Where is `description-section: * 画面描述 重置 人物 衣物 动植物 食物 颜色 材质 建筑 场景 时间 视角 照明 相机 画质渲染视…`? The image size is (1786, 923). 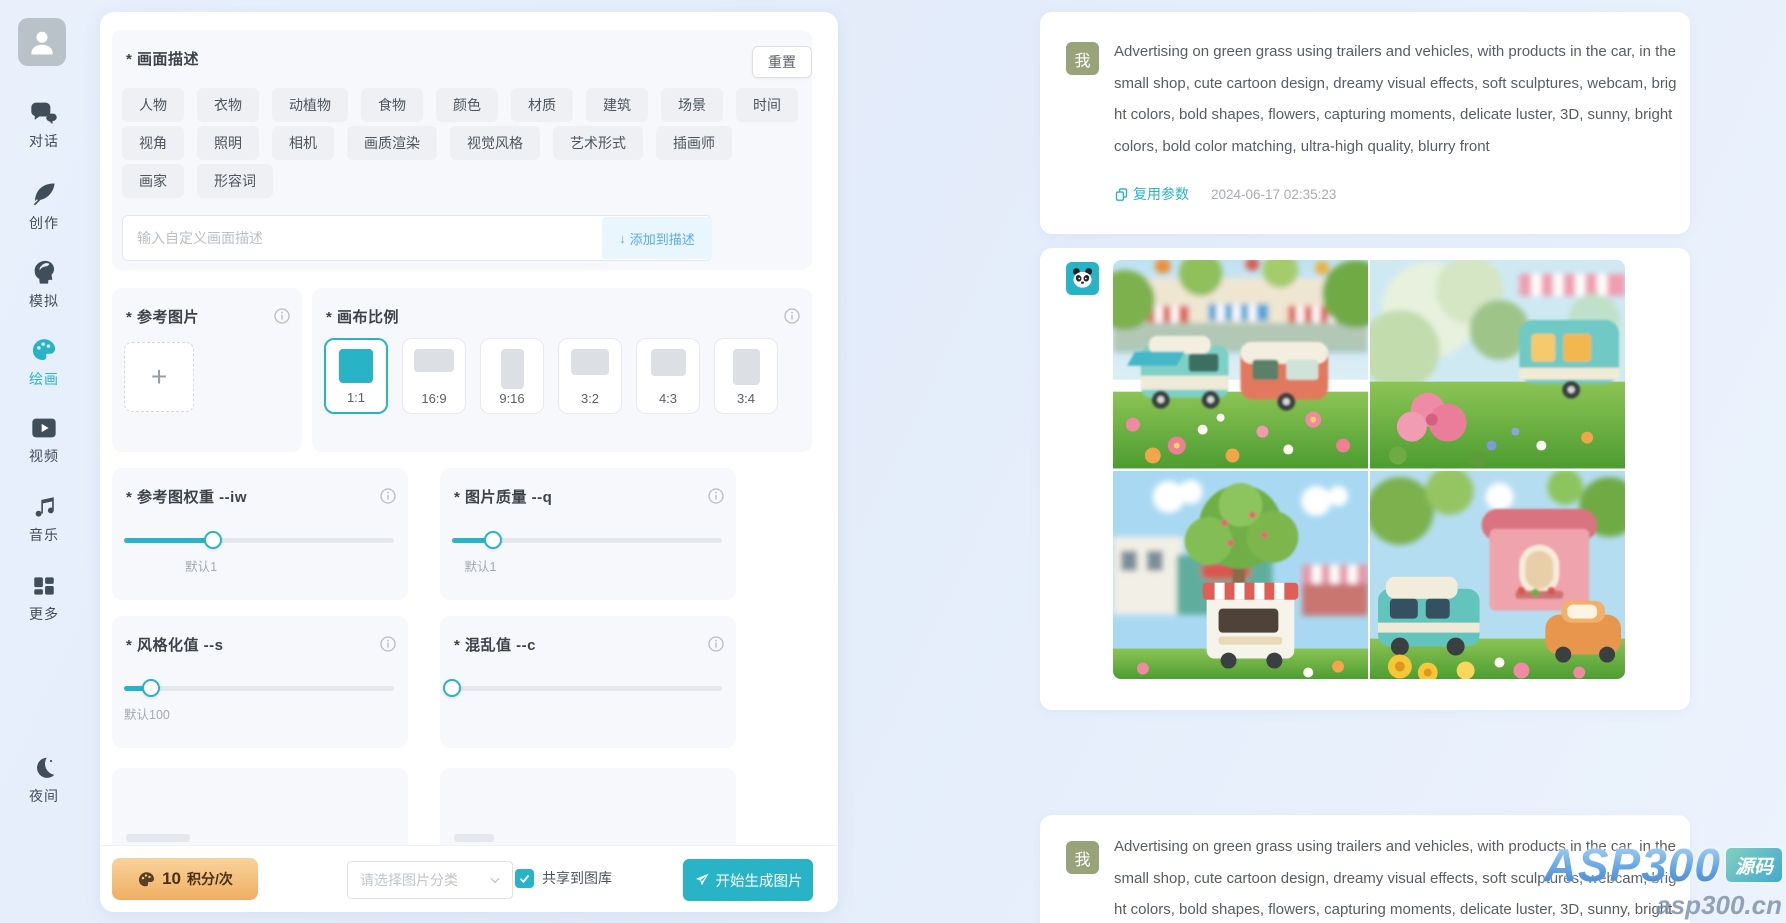
description-section: * 画面描述 重置 人物 衣物 动植物 食物 颜色 材质 建筑 场景 时间 视角 照明 相机 画质渲染视… is located at coordinates (462, 150).